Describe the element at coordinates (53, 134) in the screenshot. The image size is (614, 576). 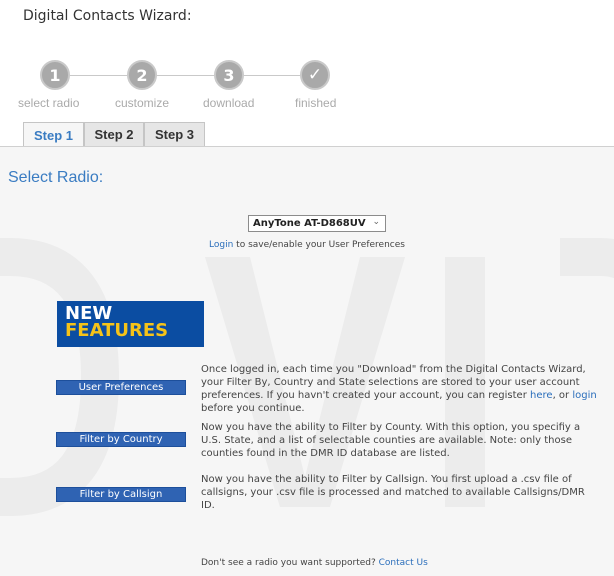
I see `tab-step-1: Step 1` at that location.